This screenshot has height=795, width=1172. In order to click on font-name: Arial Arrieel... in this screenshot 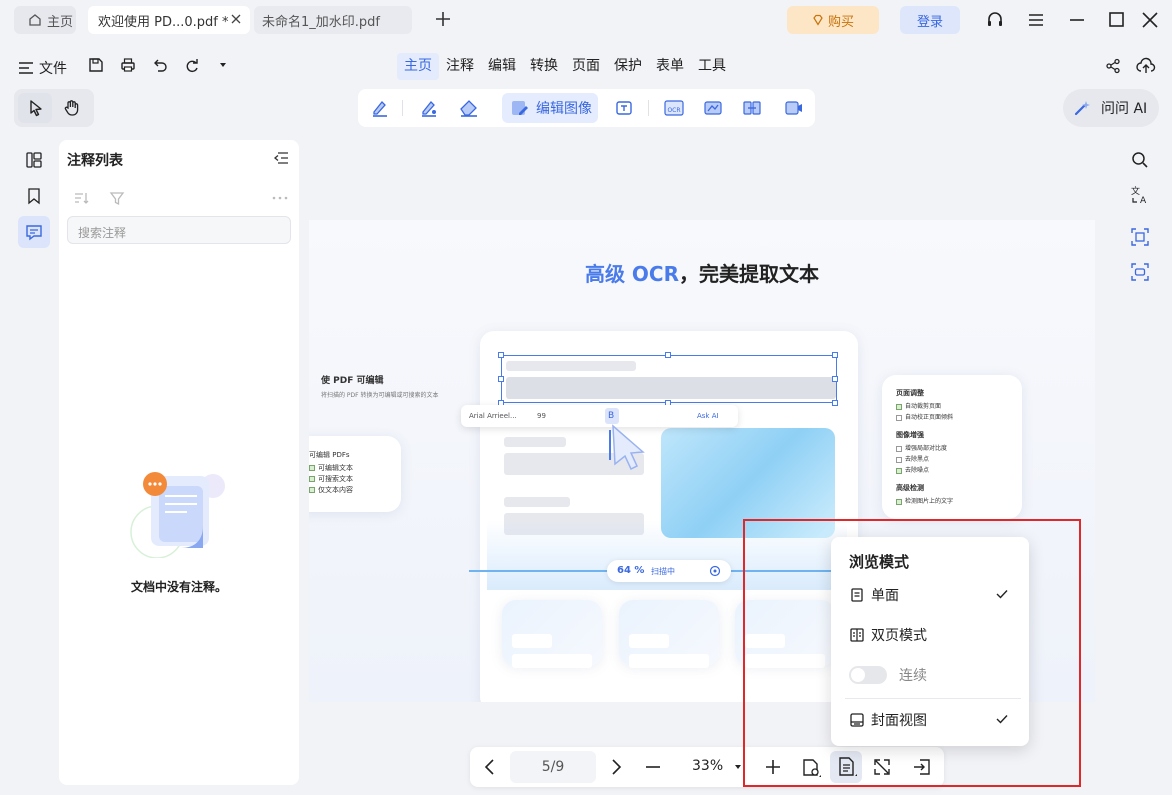, I will do `click(493, 416)`.